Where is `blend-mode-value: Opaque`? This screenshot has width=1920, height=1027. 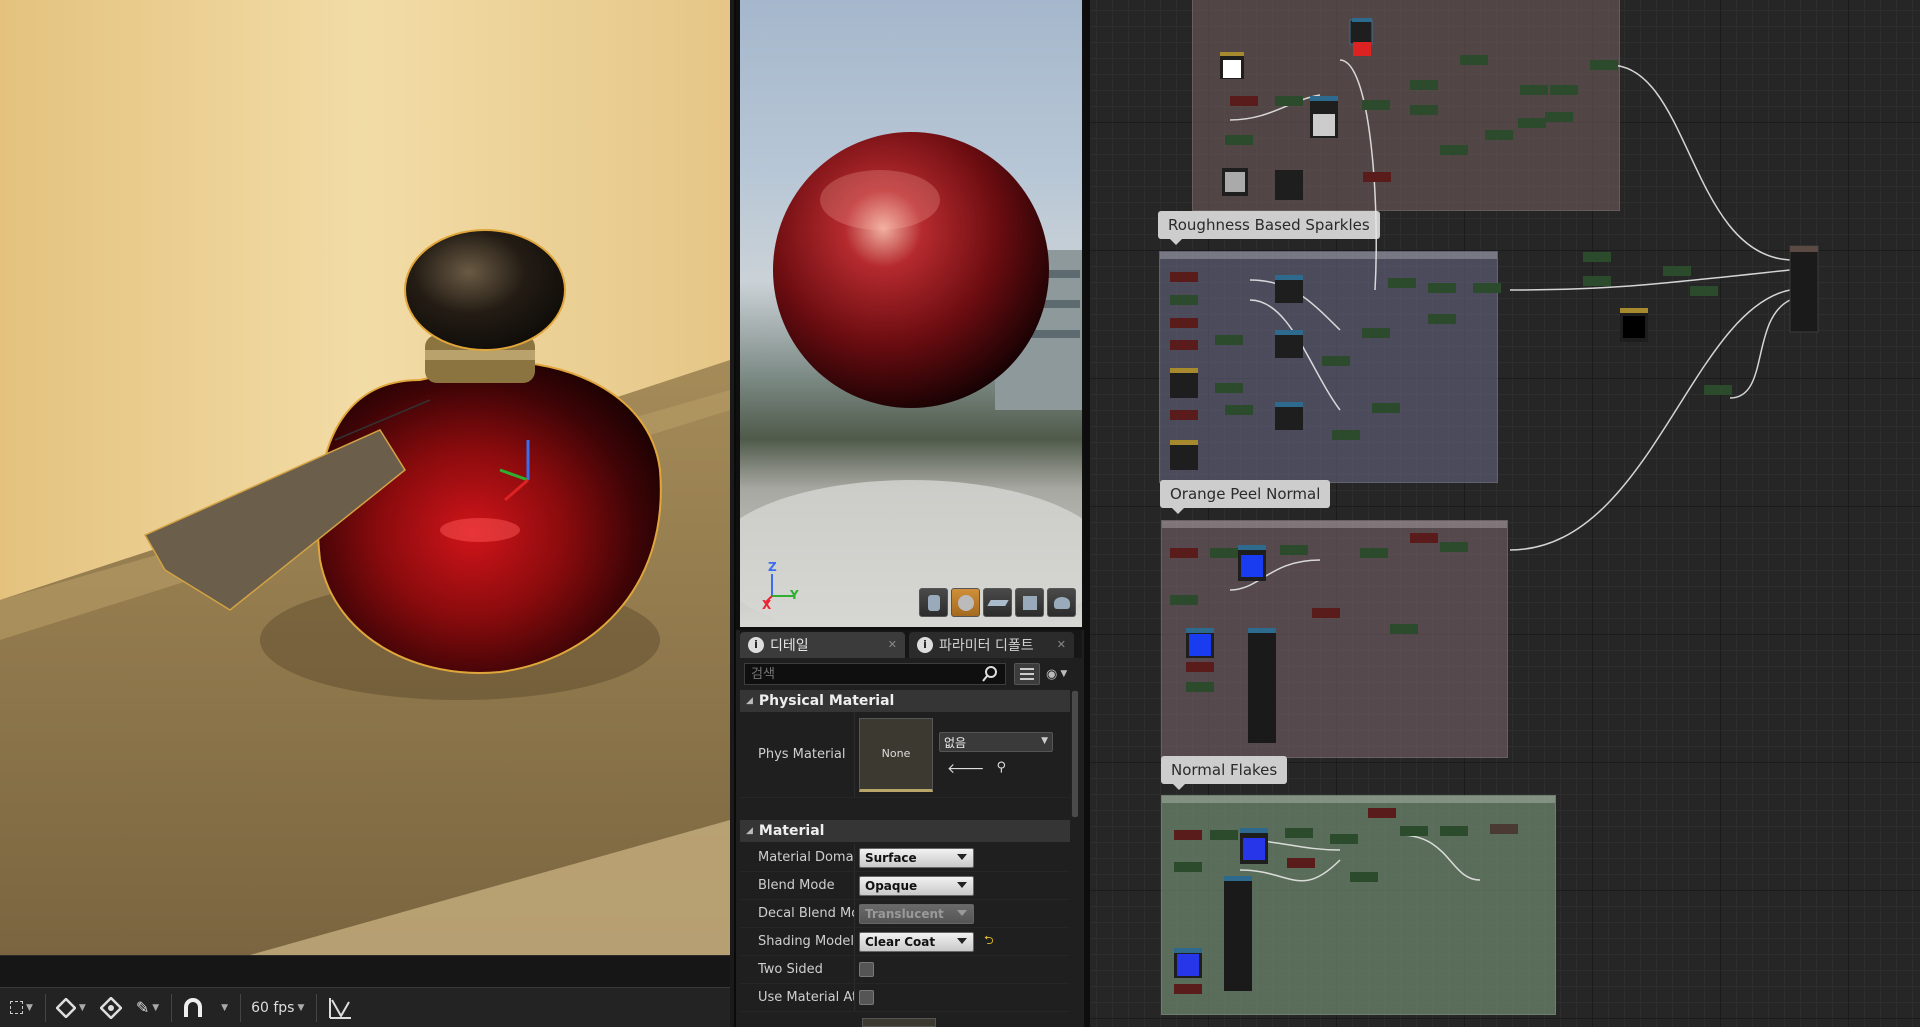
blend-mode-value: Opaque is located at coordinates (962, 885).